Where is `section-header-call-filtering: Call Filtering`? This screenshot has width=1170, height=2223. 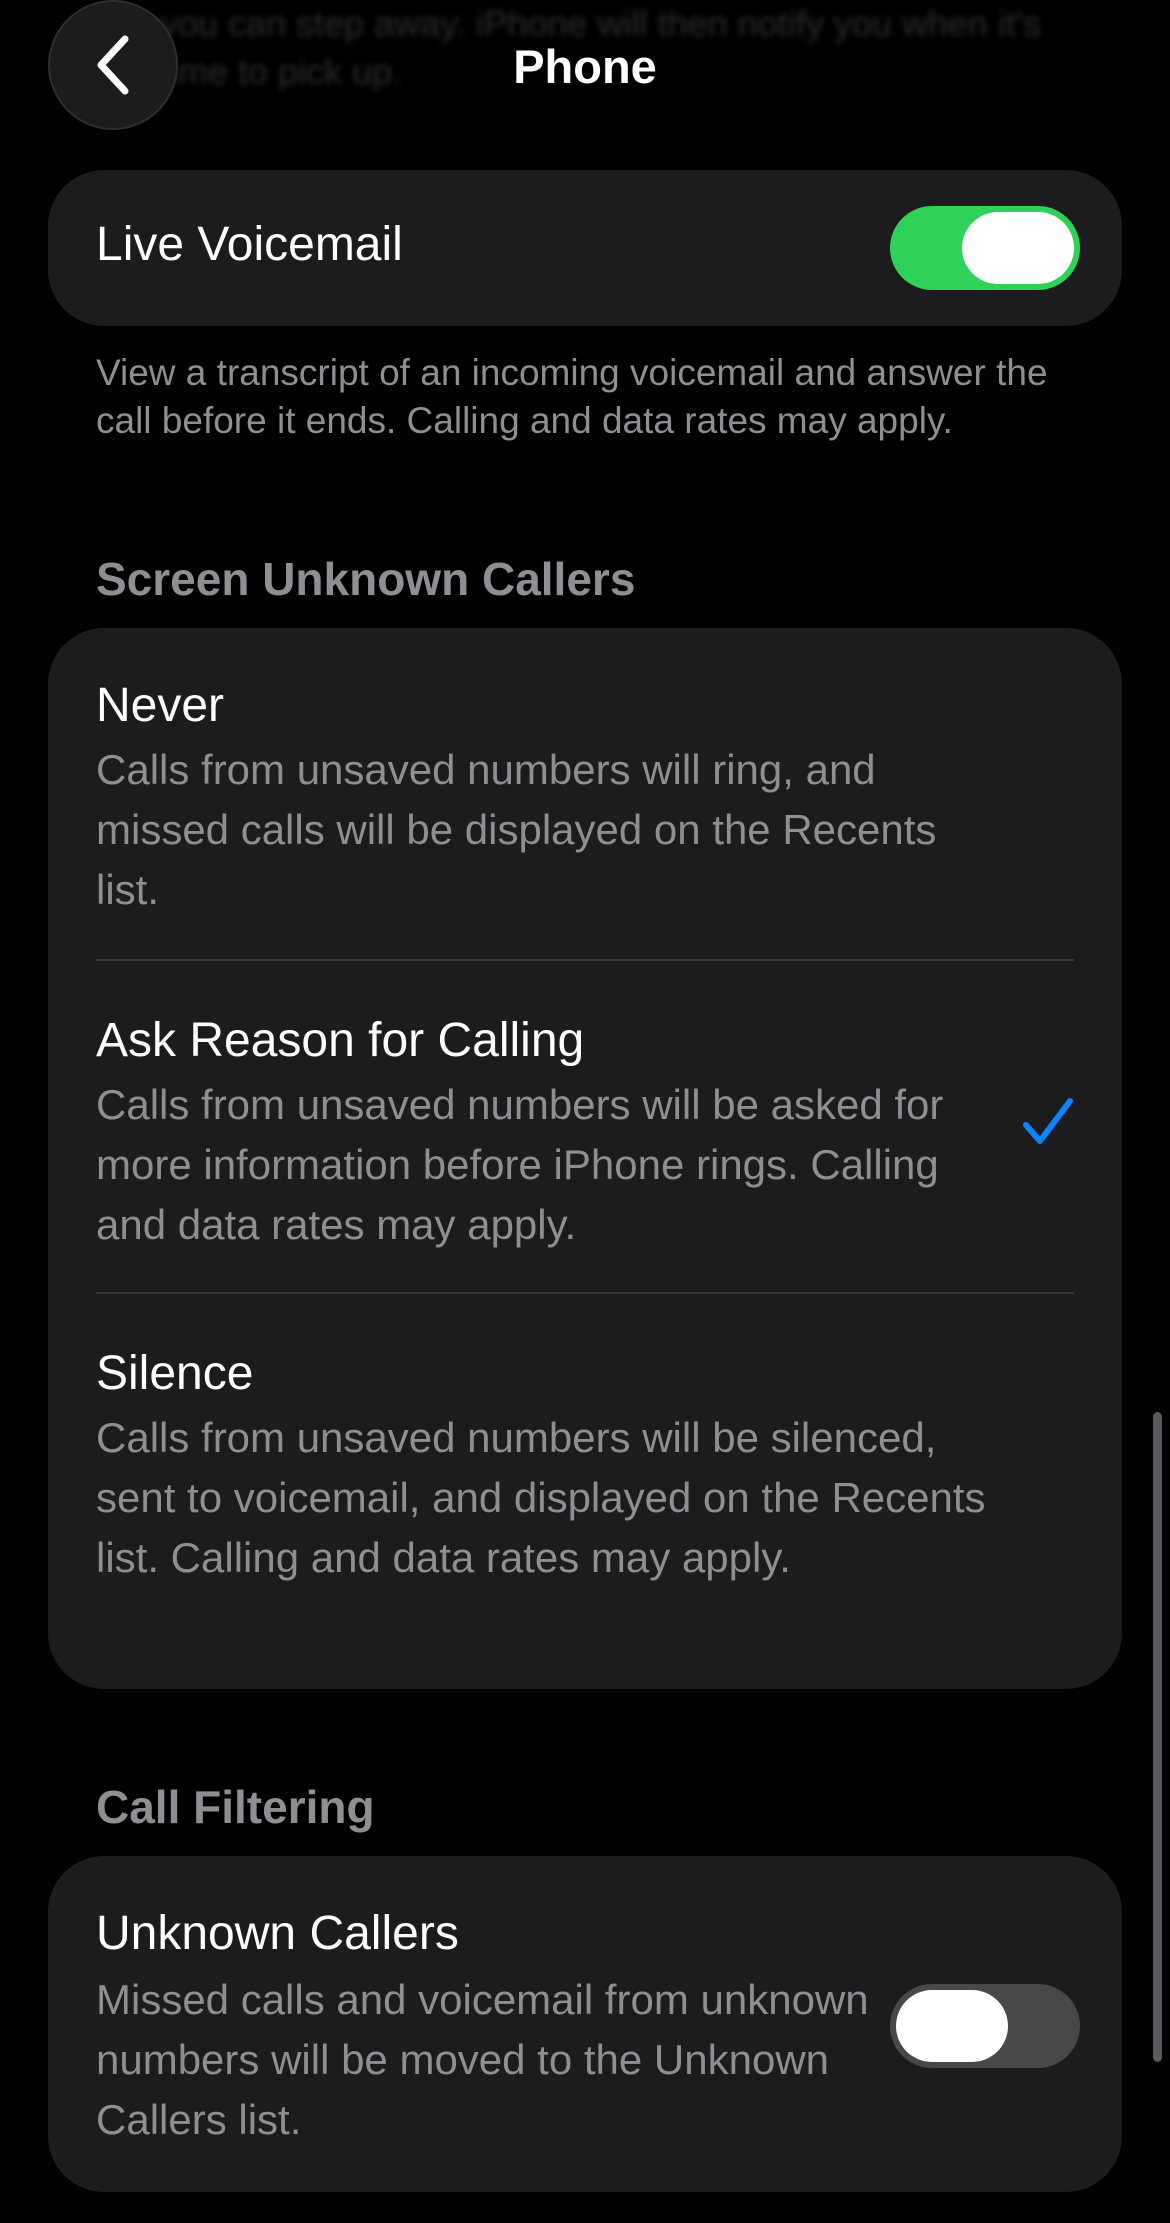
section-header-call-filtering: Call Filtering is located at coordinates (235, 1807).